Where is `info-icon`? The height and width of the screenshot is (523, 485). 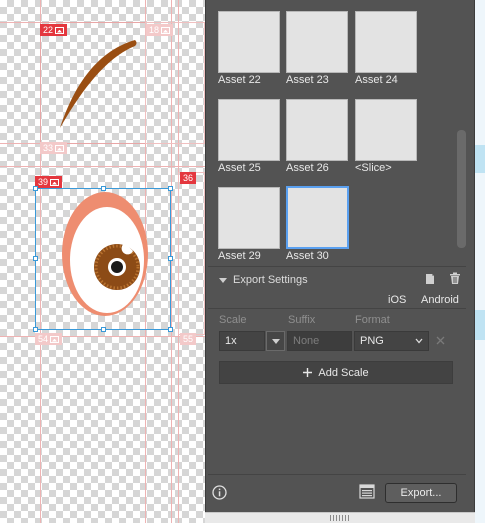
info-icon is located at coordinates (219, 492).